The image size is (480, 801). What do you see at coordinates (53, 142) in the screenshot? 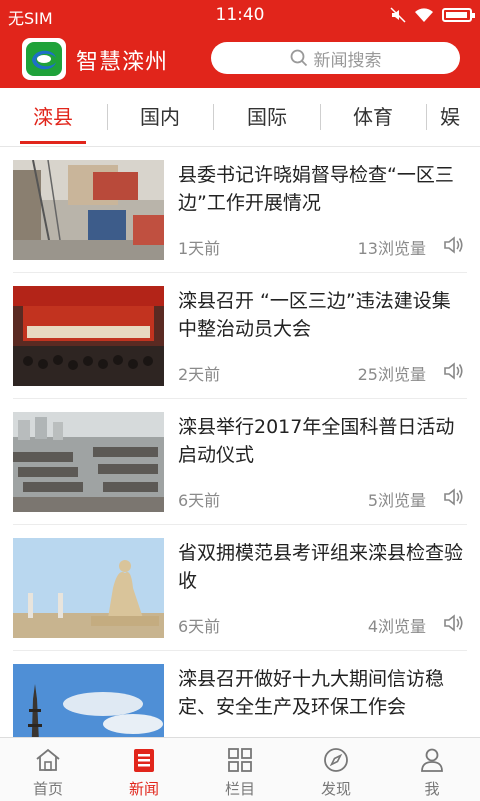
I see `active-tab-indicator` at bounding box center [53, 142].